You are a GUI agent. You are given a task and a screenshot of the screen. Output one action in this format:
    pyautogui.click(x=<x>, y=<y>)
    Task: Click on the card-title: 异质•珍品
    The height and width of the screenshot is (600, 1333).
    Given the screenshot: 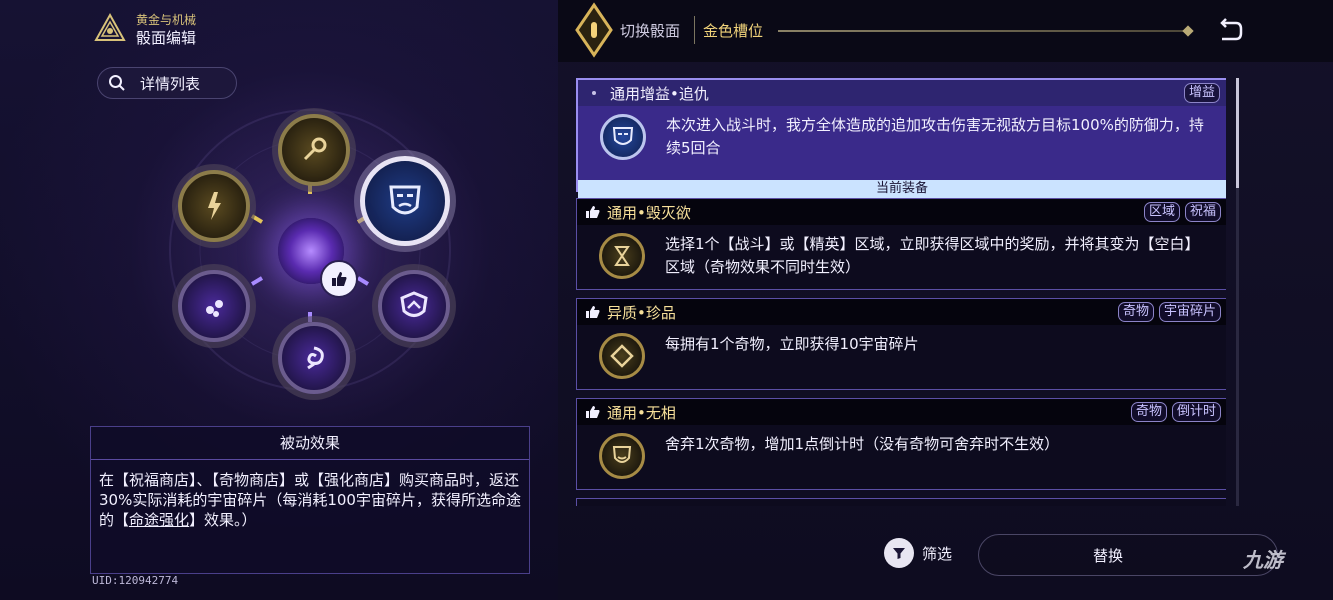 What is the action you would take?
    pyautogui.click(x=641, y=312)
    